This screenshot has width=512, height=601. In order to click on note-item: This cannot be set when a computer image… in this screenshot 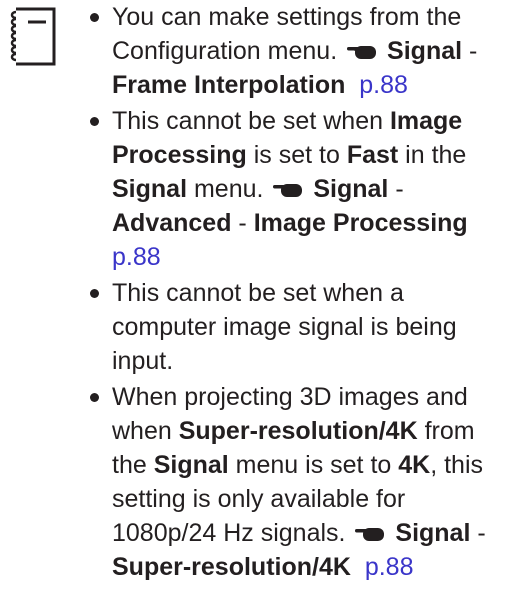, I will do `click(299, 327)`.